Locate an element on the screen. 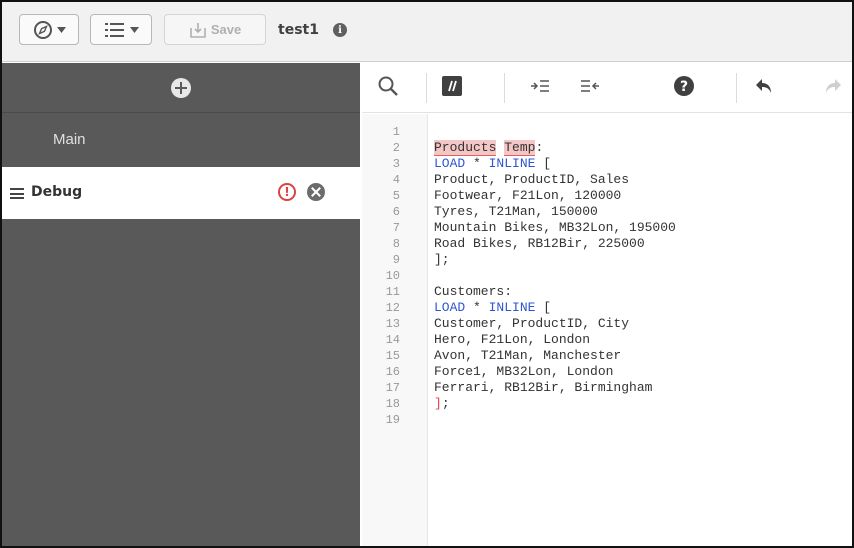  line-number: 15 is located at coordinates (392, 356).